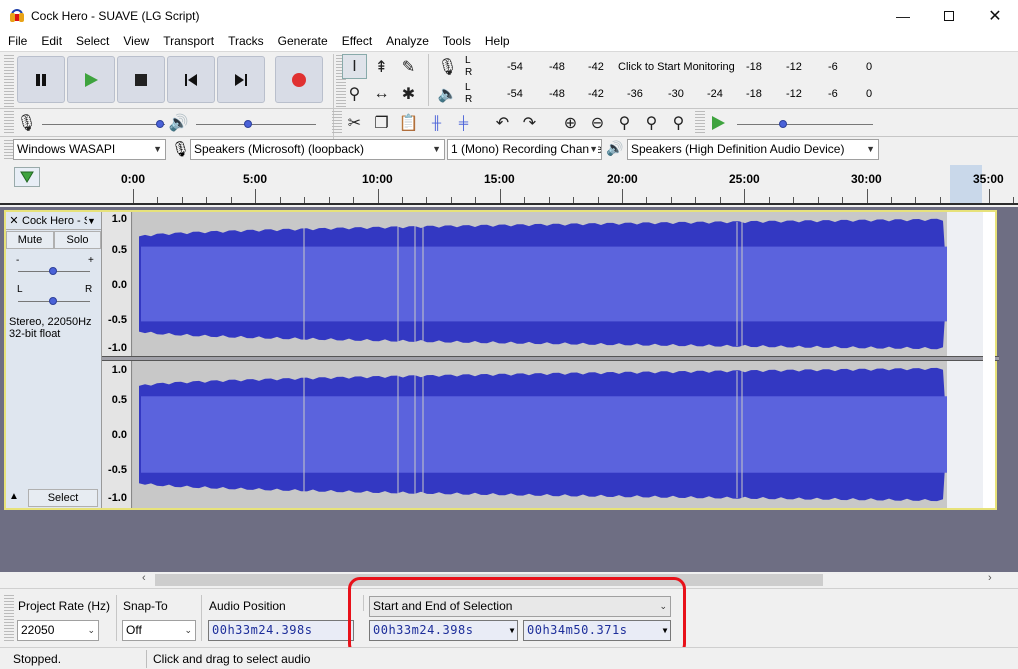  What do you see at coordinates (753, 149) in the screenshot?
I see `playback-device-dropdown: Speakers (High Definition Audio Device) ▼` at bounding box center [753, 149].